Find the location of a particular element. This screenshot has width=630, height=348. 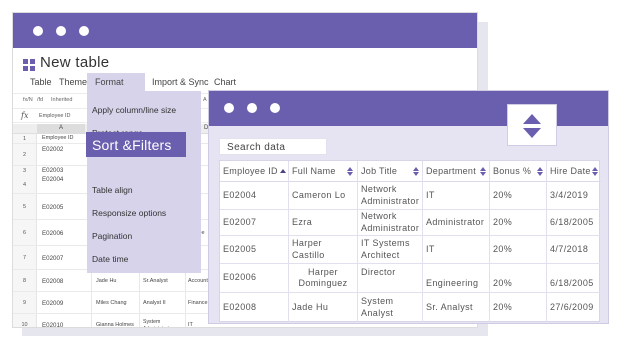

menu-item-responsive-options: Responsize options is located at coordinates (144, 213).